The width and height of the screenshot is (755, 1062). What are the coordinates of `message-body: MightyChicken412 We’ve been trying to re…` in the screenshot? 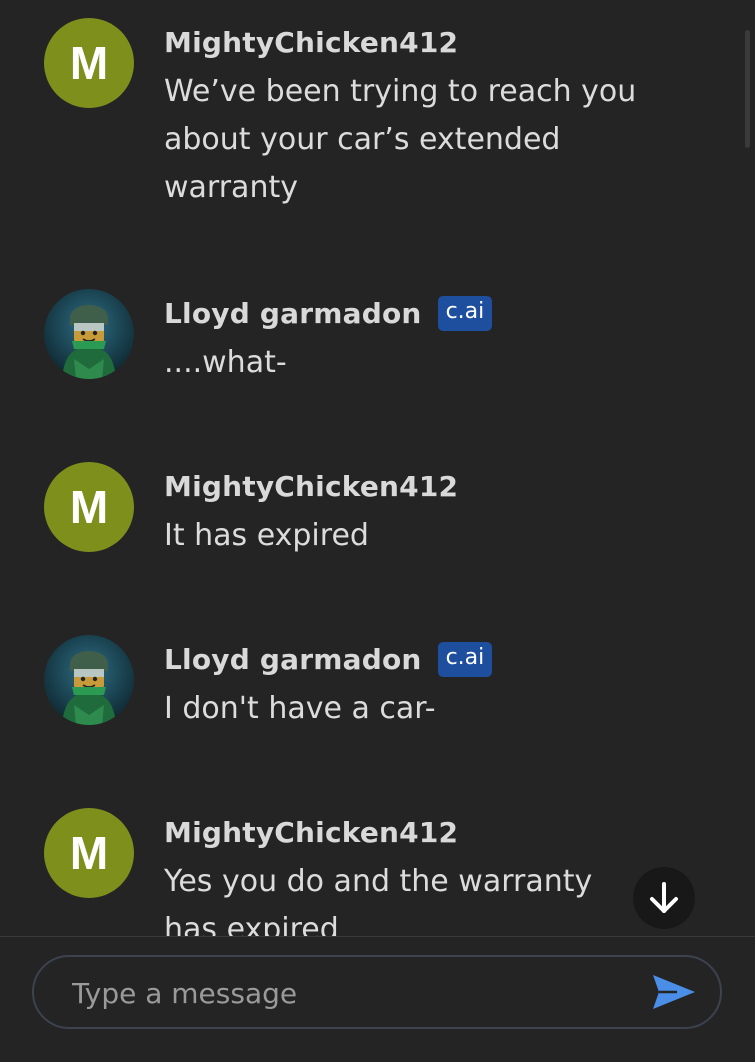 It's located at (414, 116).